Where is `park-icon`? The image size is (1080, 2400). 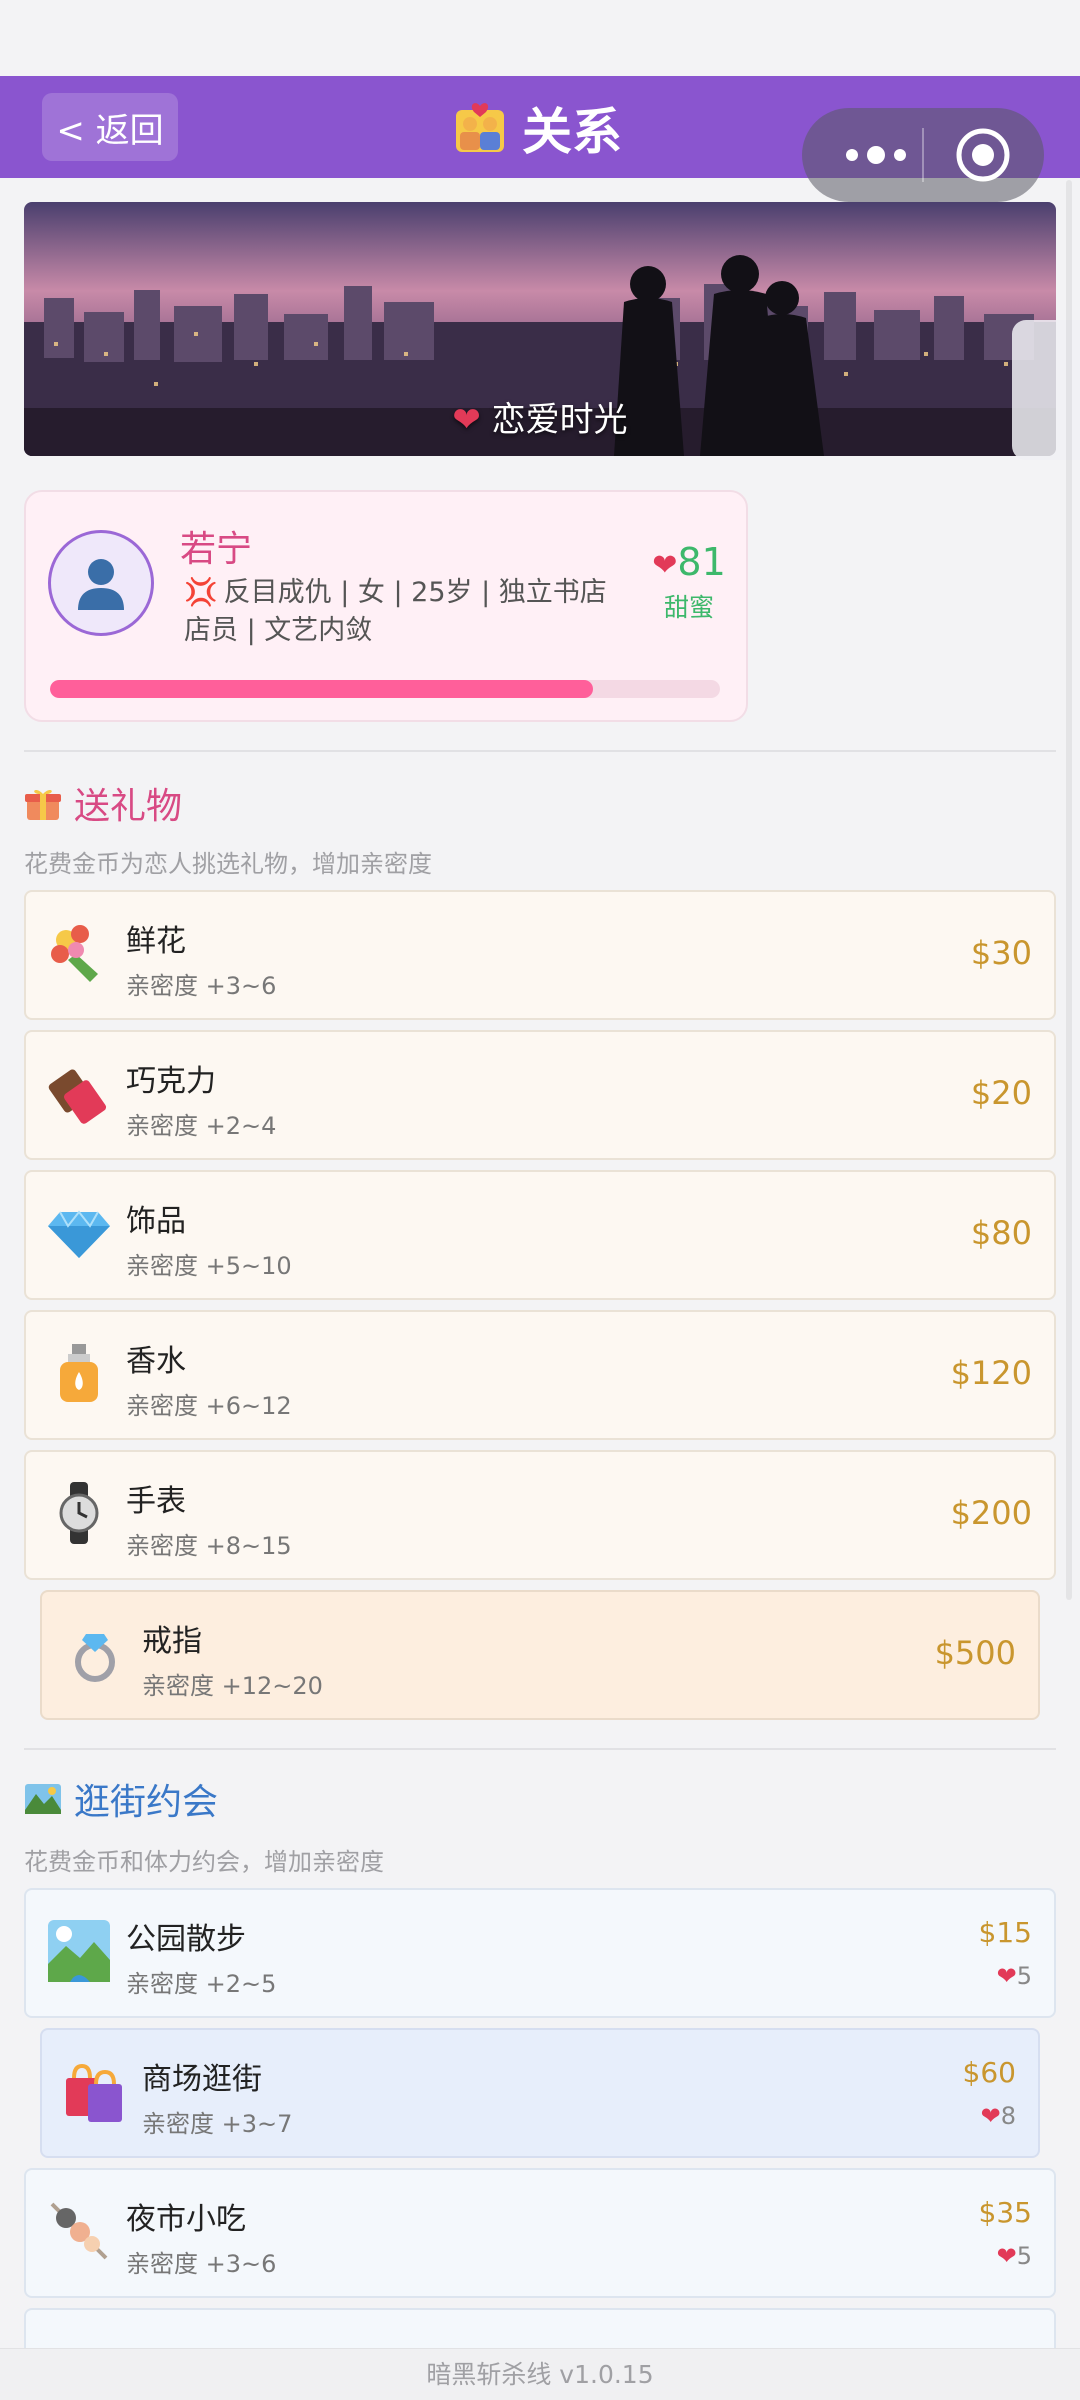 park-icon is located at coordinates (79, 1951).